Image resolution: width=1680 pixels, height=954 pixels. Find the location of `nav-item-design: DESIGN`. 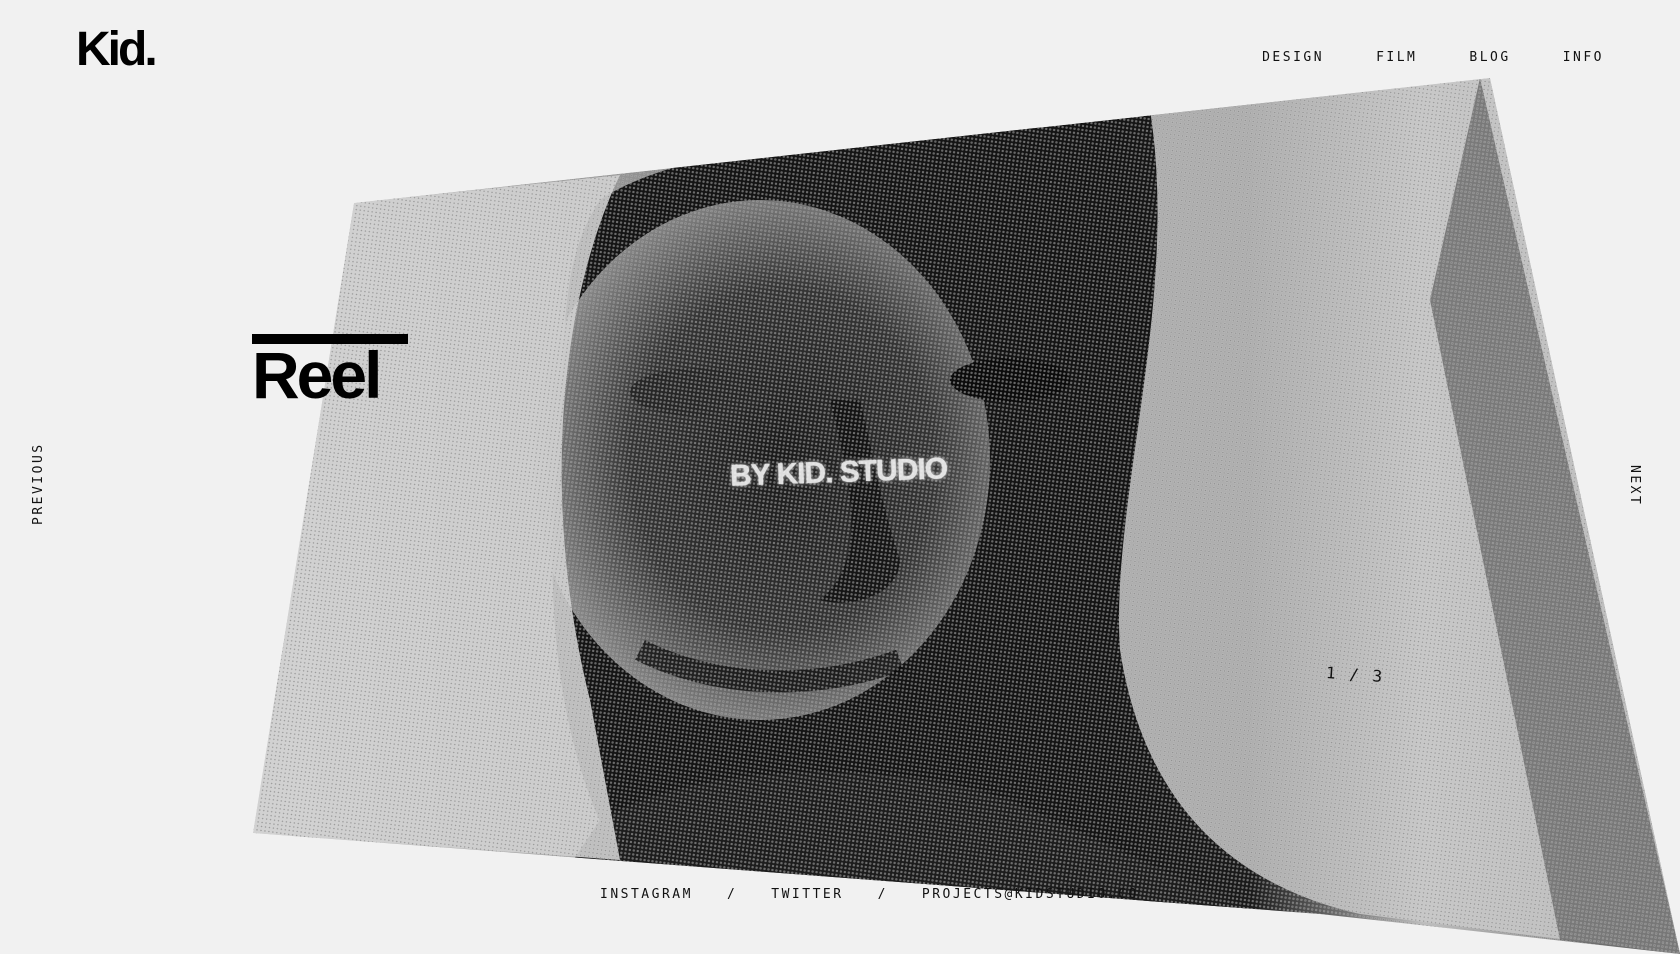

nav-item-design: DESIGN is located at coordinates (1293, 57).